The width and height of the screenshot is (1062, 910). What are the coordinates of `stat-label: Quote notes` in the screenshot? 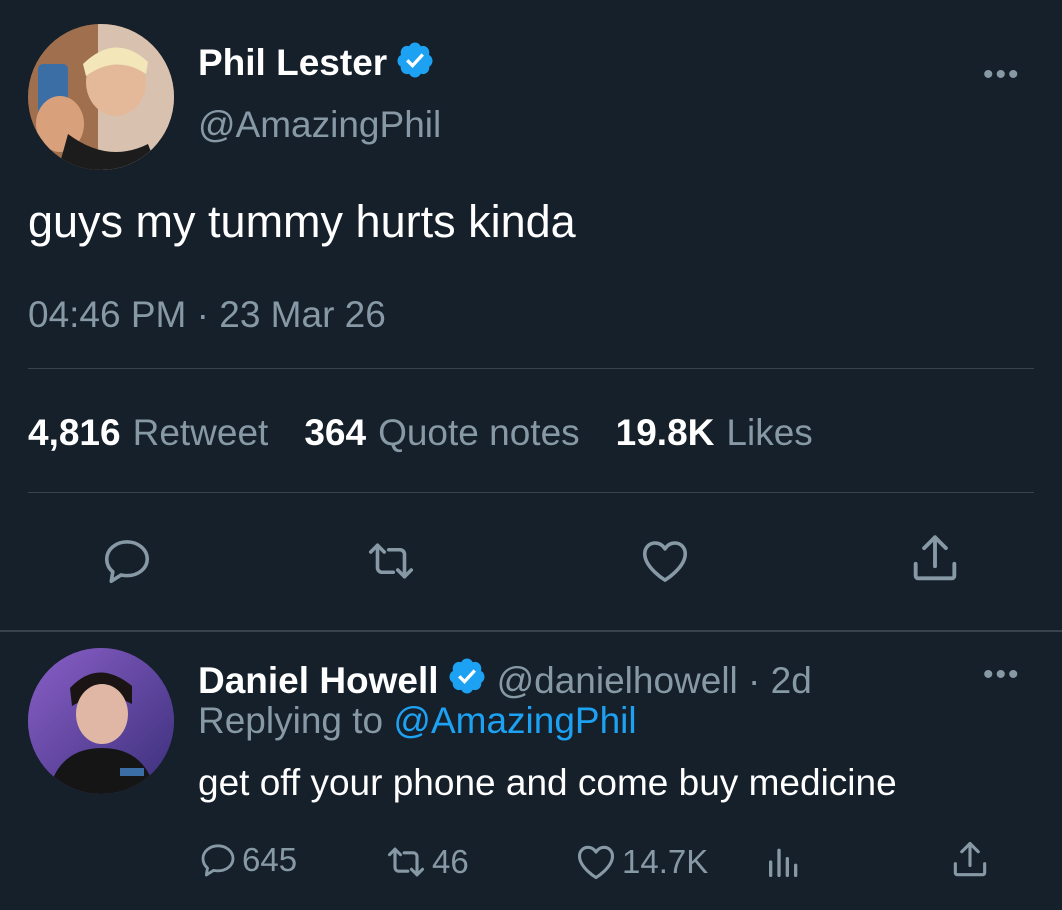 It's located at (479, 432).